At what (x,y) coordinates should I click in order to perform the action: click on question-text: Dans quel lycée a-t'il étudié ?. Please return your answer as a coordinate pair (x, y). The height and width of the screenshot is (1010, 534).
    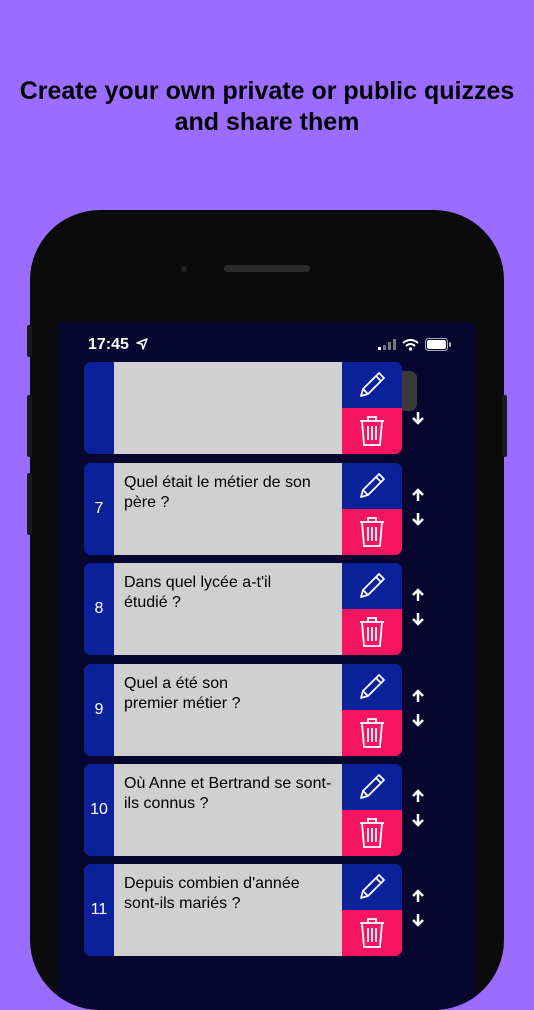
    Looking at the image, I should click on (228, 609).